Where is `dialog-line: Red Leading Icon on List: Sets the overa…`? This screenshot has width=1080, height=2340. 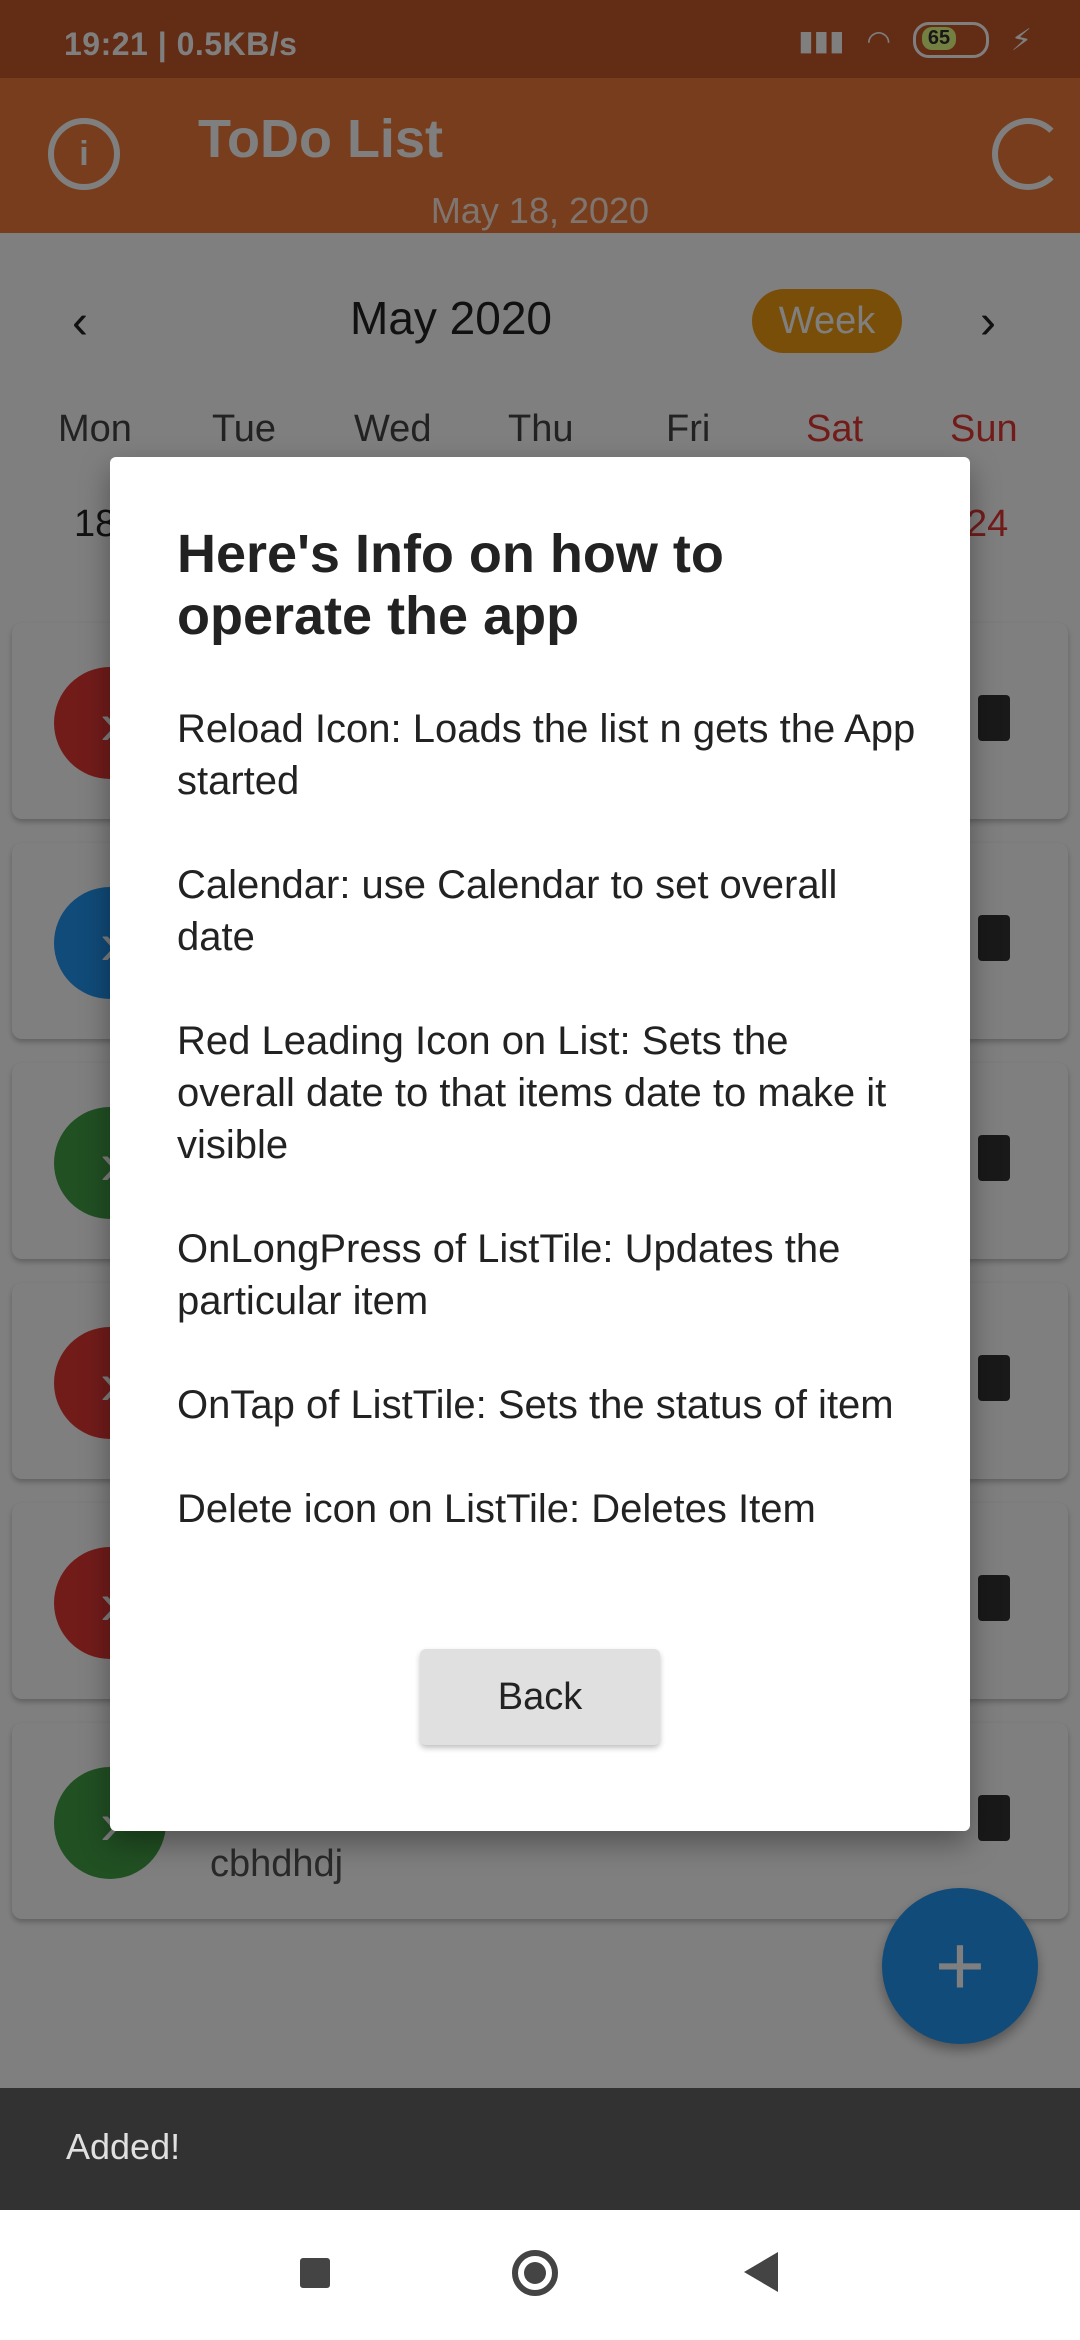
dialog-line: Red Leading Icon on List: Sets the overa… is located at coordinates (532, 1093).